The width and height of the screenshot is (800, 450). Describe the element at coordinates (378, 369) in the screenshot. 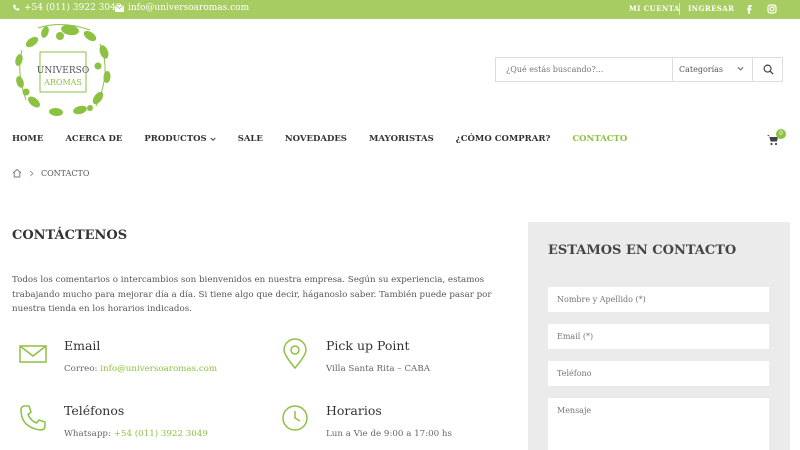

I see `pickup-location: Villa Santa Rita – CABA` at that location.